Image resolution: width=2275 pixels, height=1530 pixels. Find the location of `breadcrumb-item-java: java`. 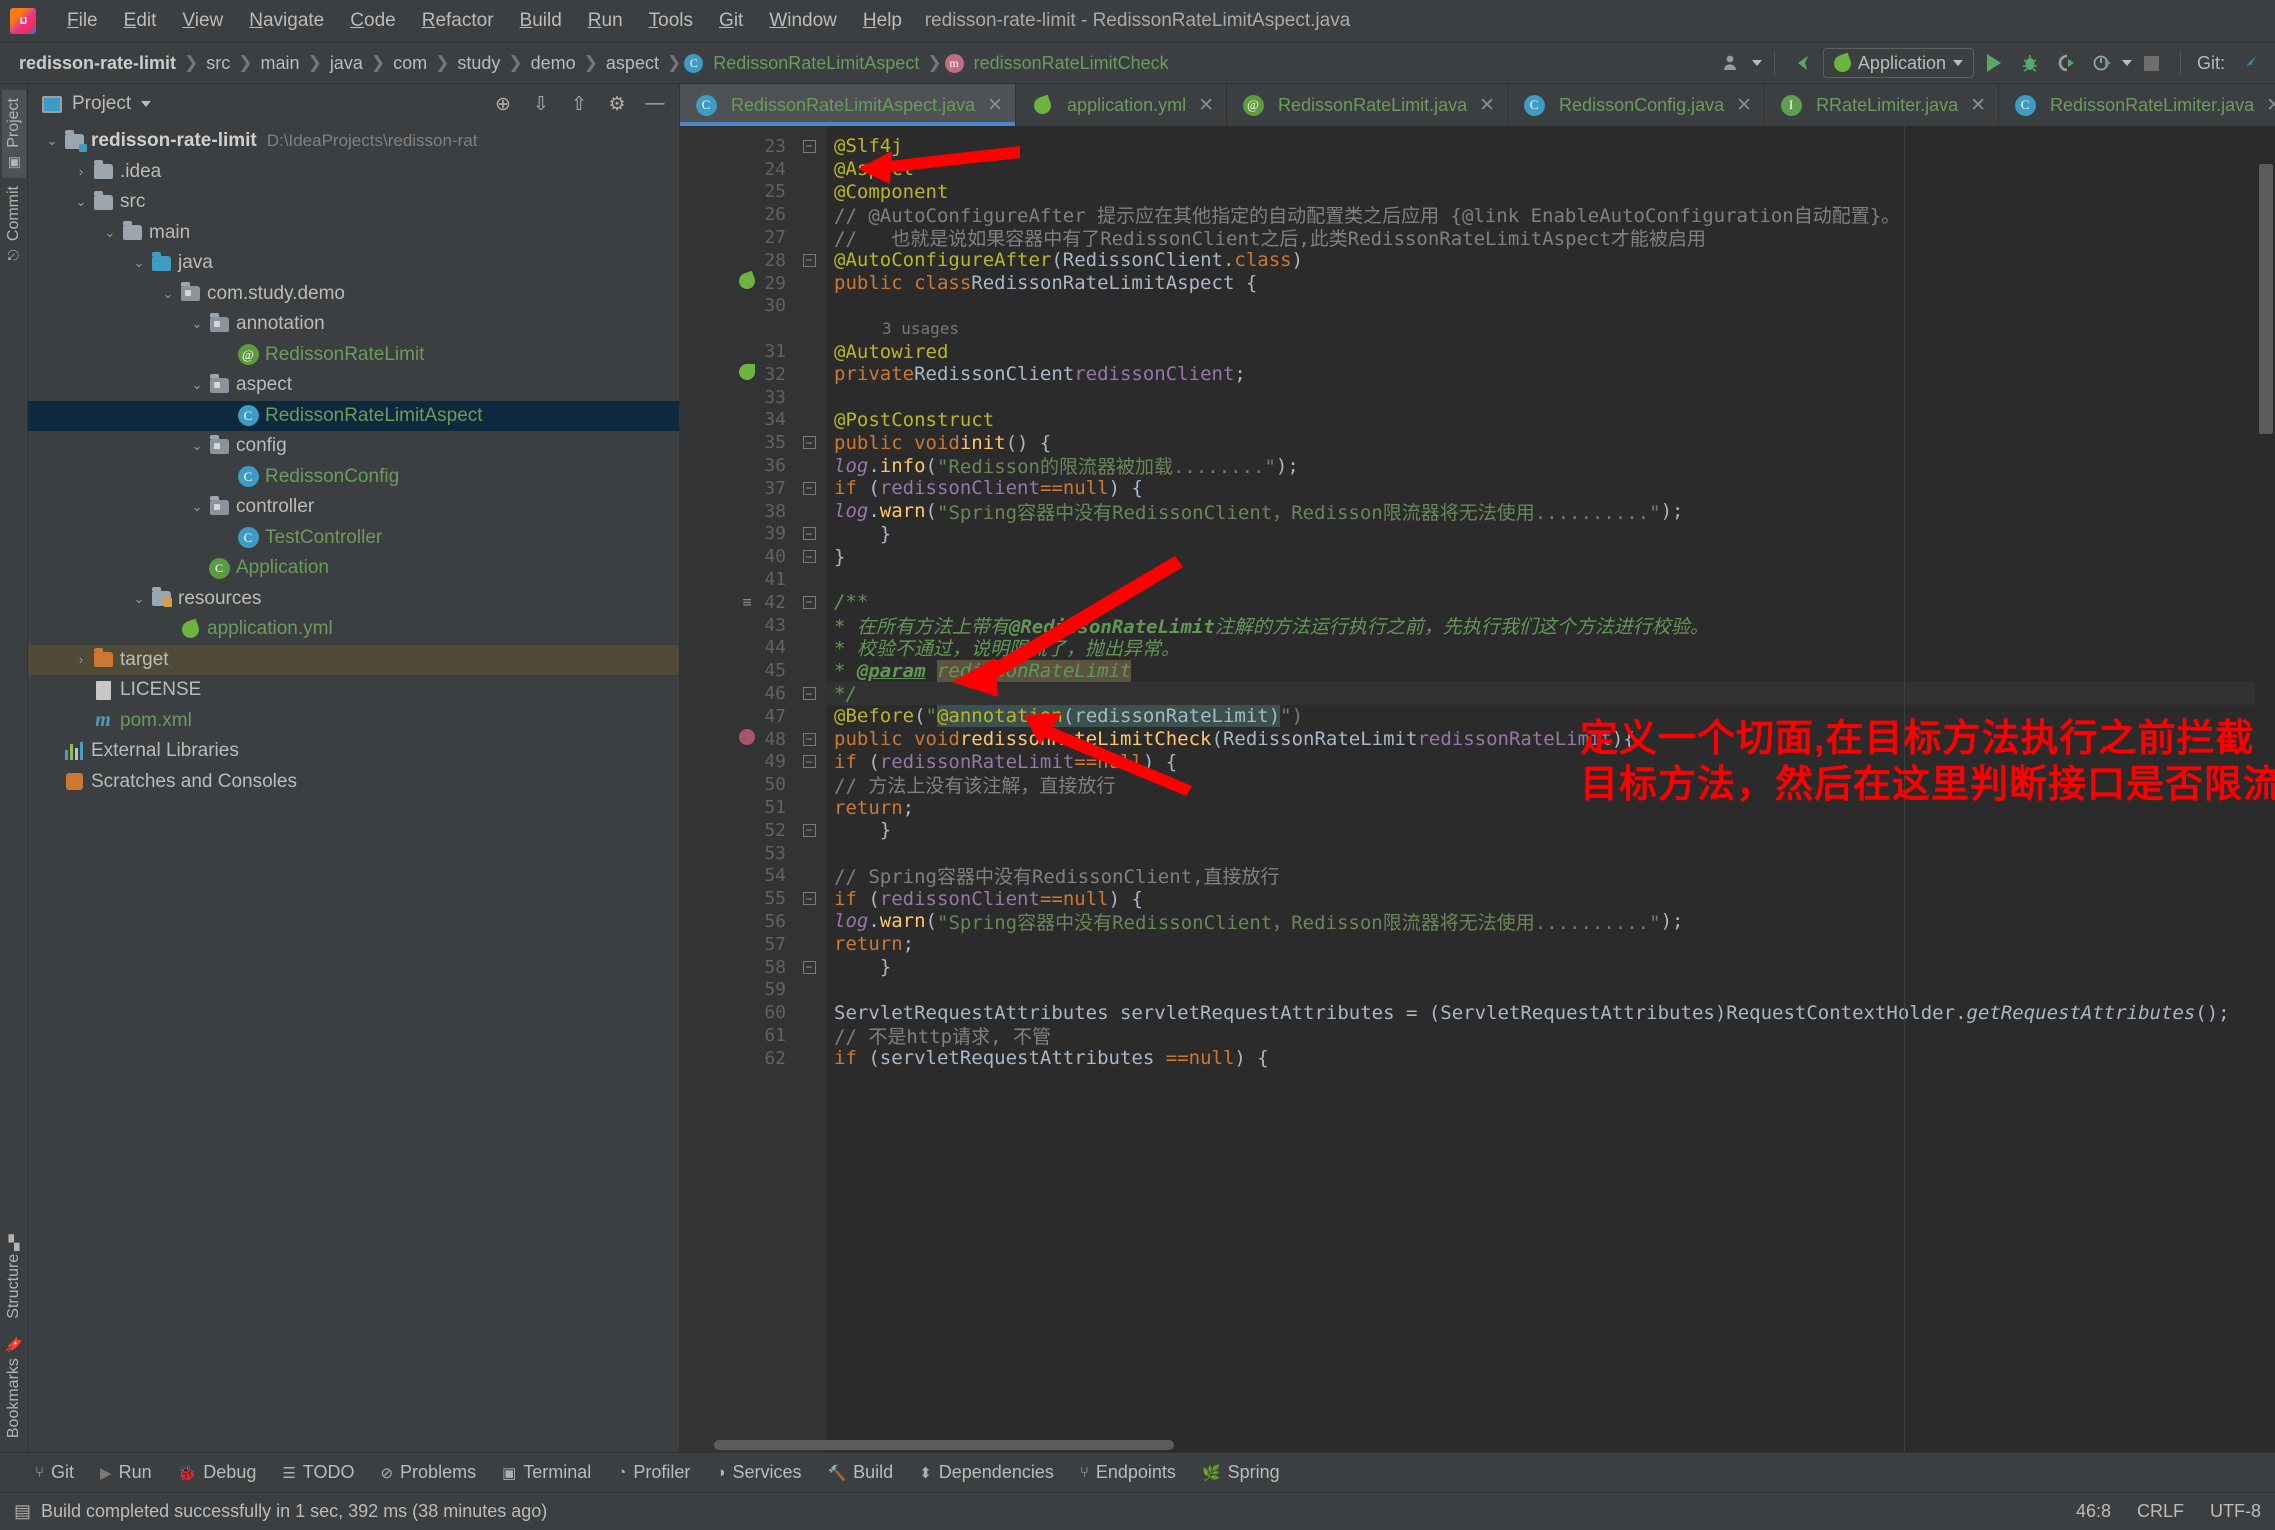

breadcrumb-item-java: java is located at coordinates (346, 63).